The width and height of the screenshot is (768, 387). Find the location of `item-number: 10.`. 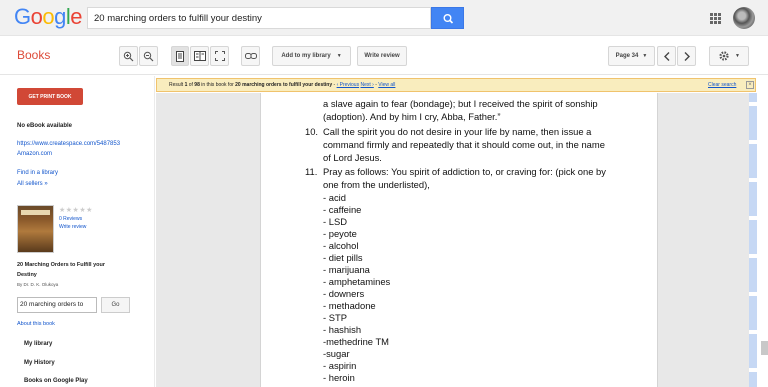

item-number: 10. is located at coordinates (312, 131).